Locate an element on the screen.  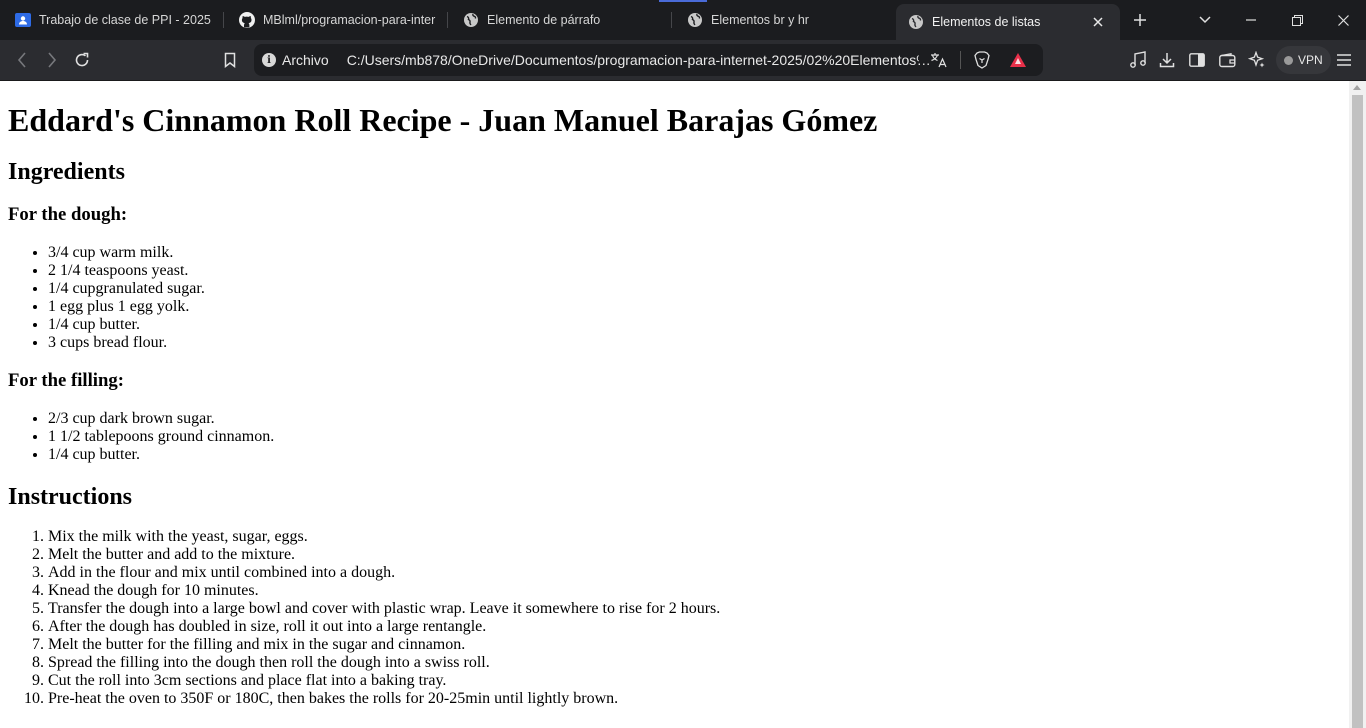
list-item: 1/4 cupgranulated sugar. is located at coordinates (694, 289).